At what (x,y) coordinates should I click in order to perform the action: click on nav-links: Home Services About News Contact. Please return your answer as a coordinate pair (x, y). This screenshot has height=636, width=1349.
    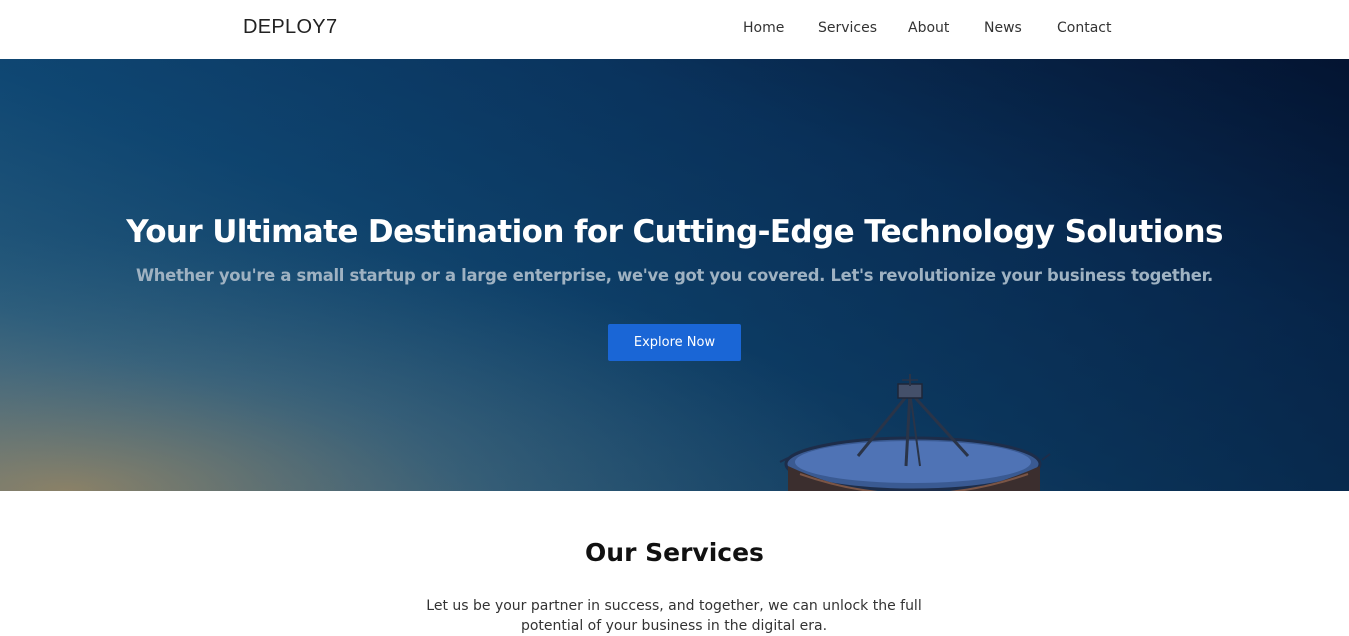
    Looking at the image, I should click on (674, 30).